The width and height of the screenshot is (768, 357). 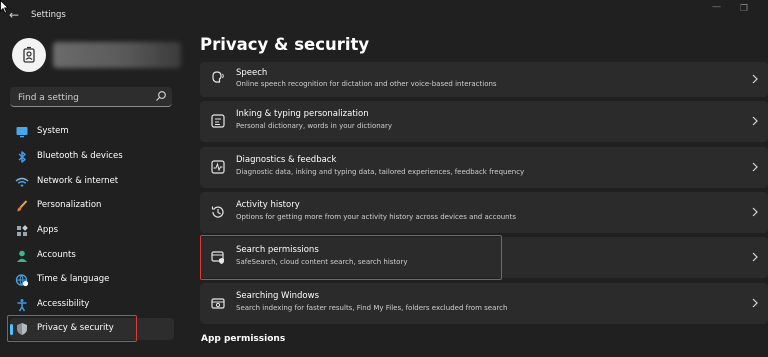 I want to click on sidebar-item-time-language: Time & language, so click(x=92, y=280).